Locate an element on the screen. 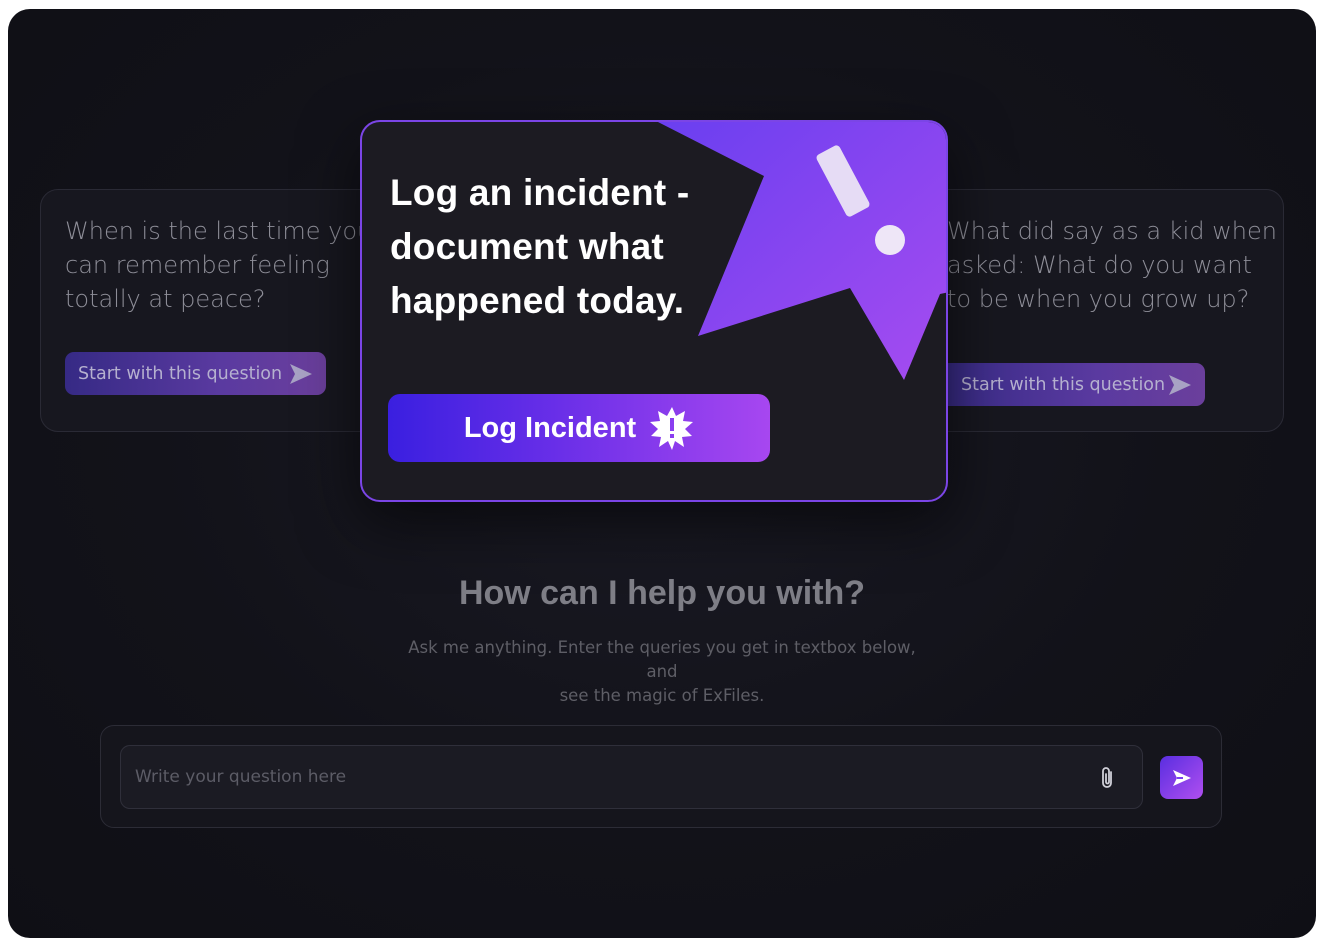  log-incident-label: Log Incident is located at coordinates (550, 427).